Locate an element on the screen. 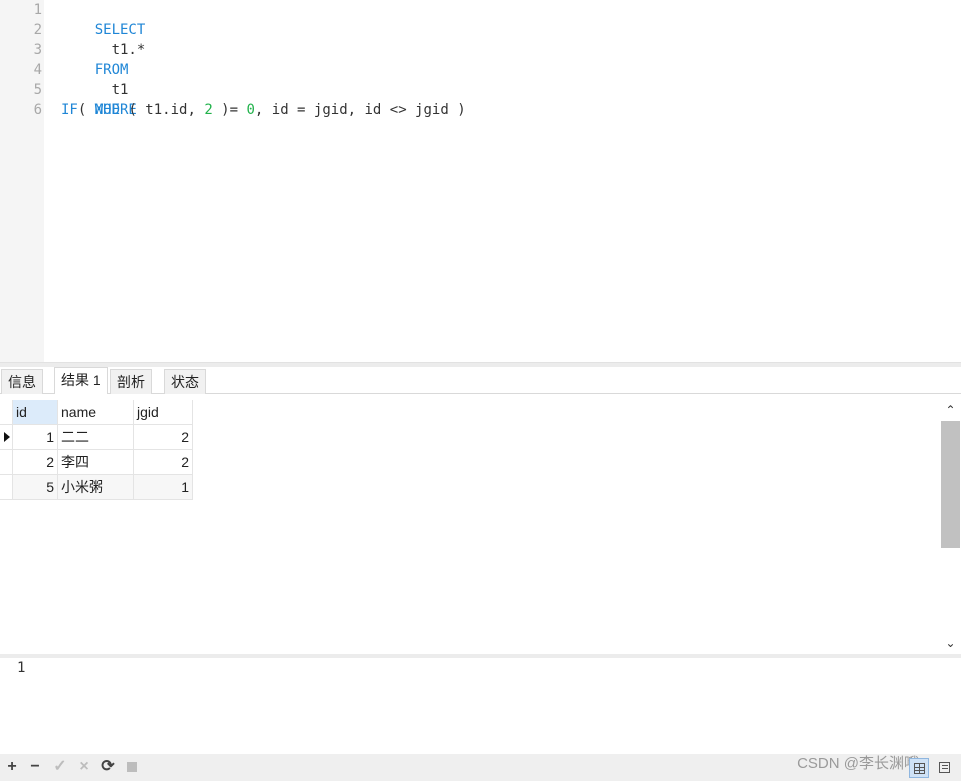 The image size is (961, 781). line-number: 2 is located at coordinates (37, 30).